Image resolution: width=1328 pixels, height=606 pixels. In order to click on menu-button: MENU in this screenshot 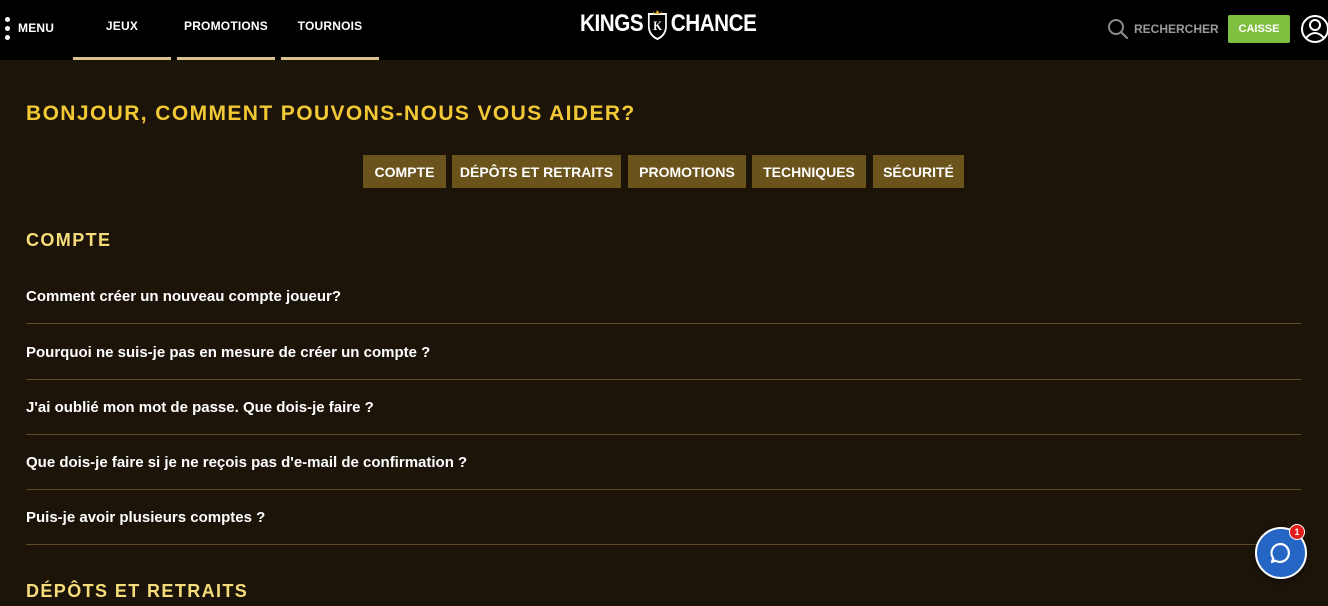, I will do `click(29, 28)`.